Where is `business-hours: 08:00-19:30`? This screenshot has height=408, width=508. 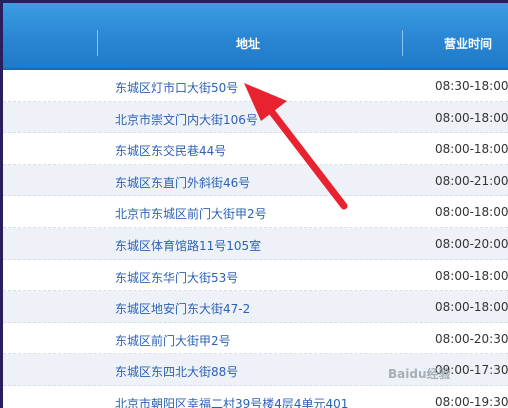 business-hours: 08:00-19:30 is located at coordinates (471, 401).